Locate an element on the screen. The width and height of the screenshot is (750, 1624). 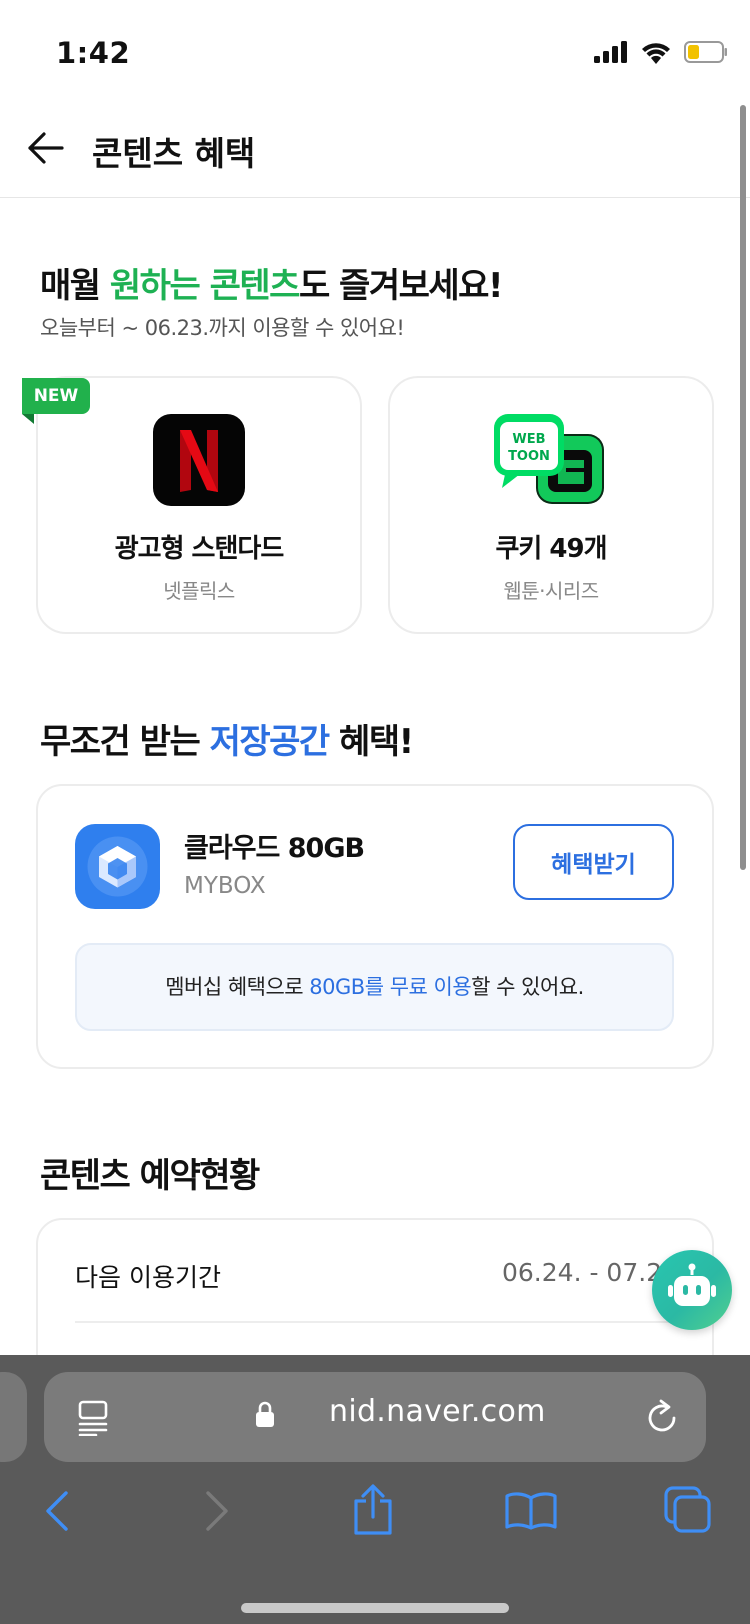
status-time: 1:42 is located at coordinates (93, 53).